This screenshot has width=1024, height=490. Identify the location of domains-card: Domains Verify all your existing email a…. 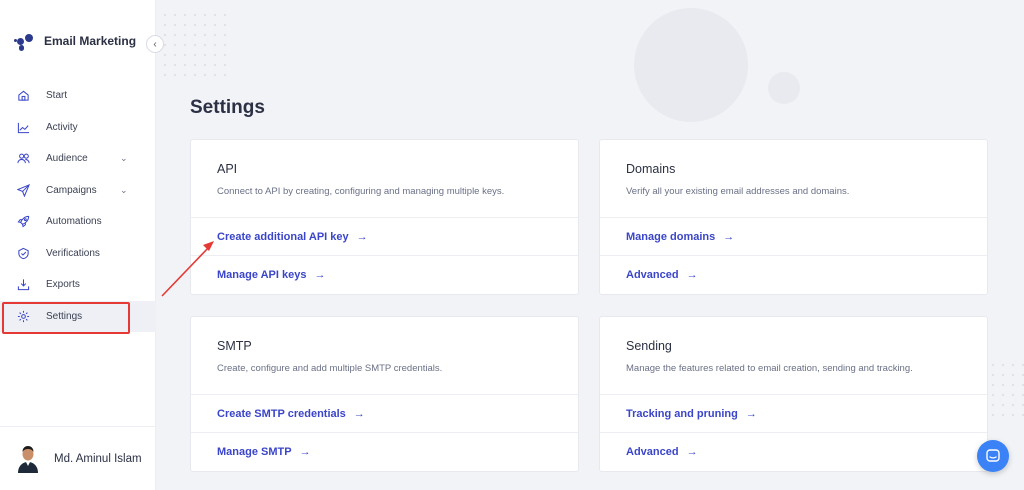
(793, 217).